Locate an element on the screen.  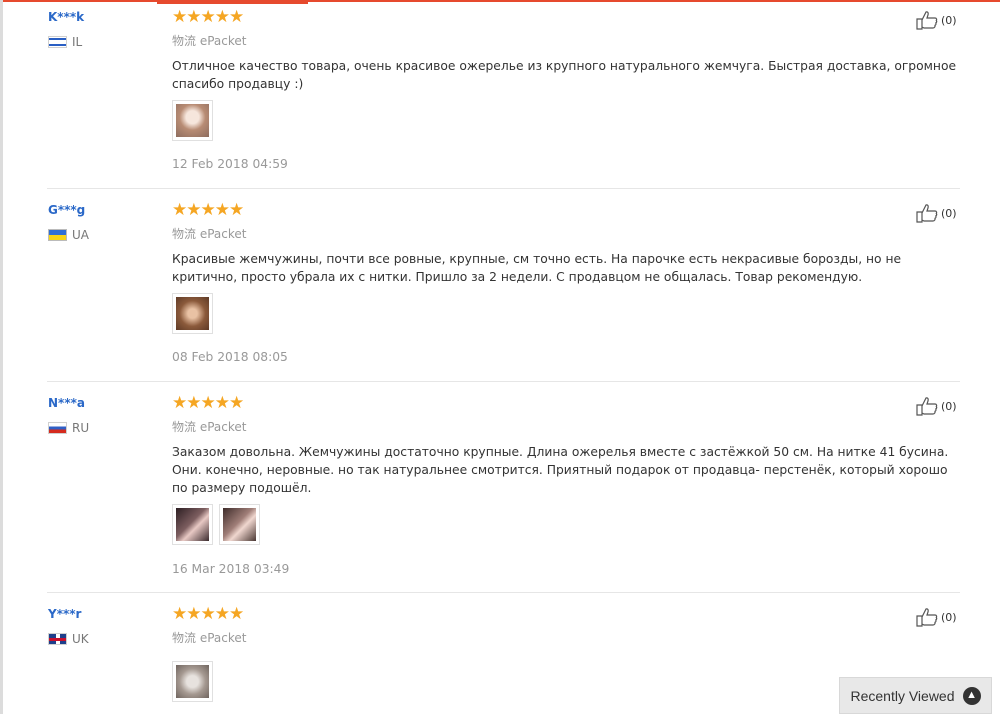
reviewer-name: K***k is located at coordinates (66, 17).